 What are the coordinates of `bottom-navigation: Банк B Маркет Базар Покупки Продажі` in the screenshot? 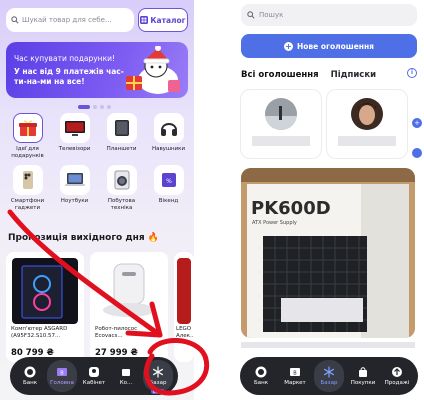 It's located at (329, 376).